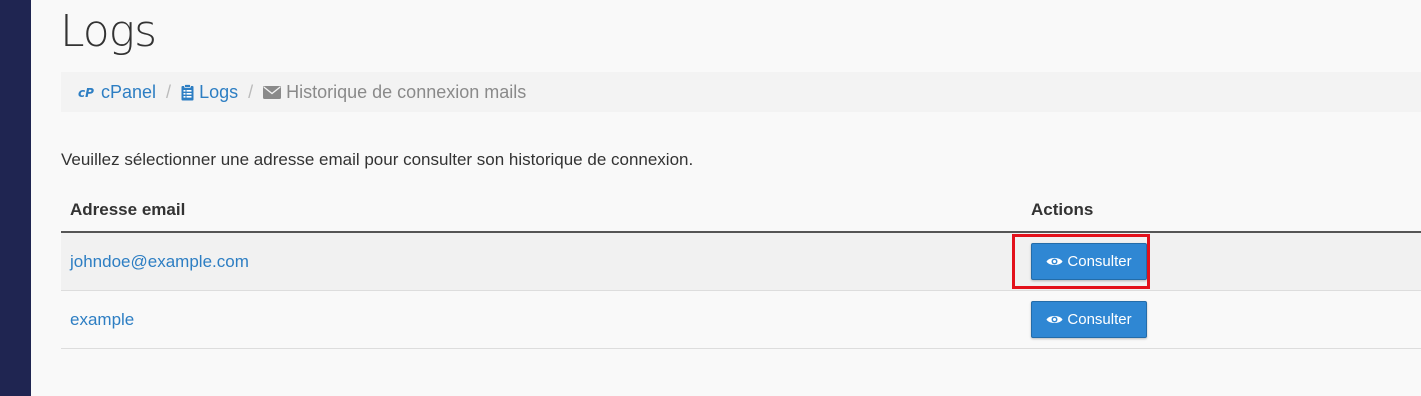 The height and width of the screenshot is (396, 1421). I want to click on breadcrumb-label: cPanel, so click(129, 91).